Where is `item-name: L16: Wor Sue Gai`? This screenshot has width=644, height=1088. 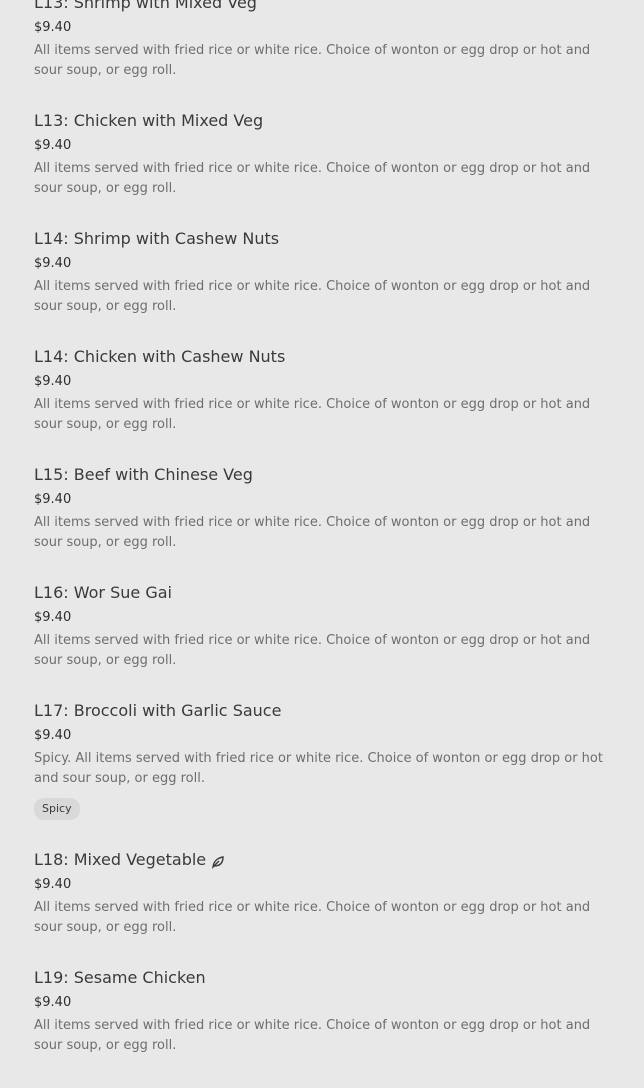 item-name: L16: Wor Sue Gai is located at coordinates (103, 592).